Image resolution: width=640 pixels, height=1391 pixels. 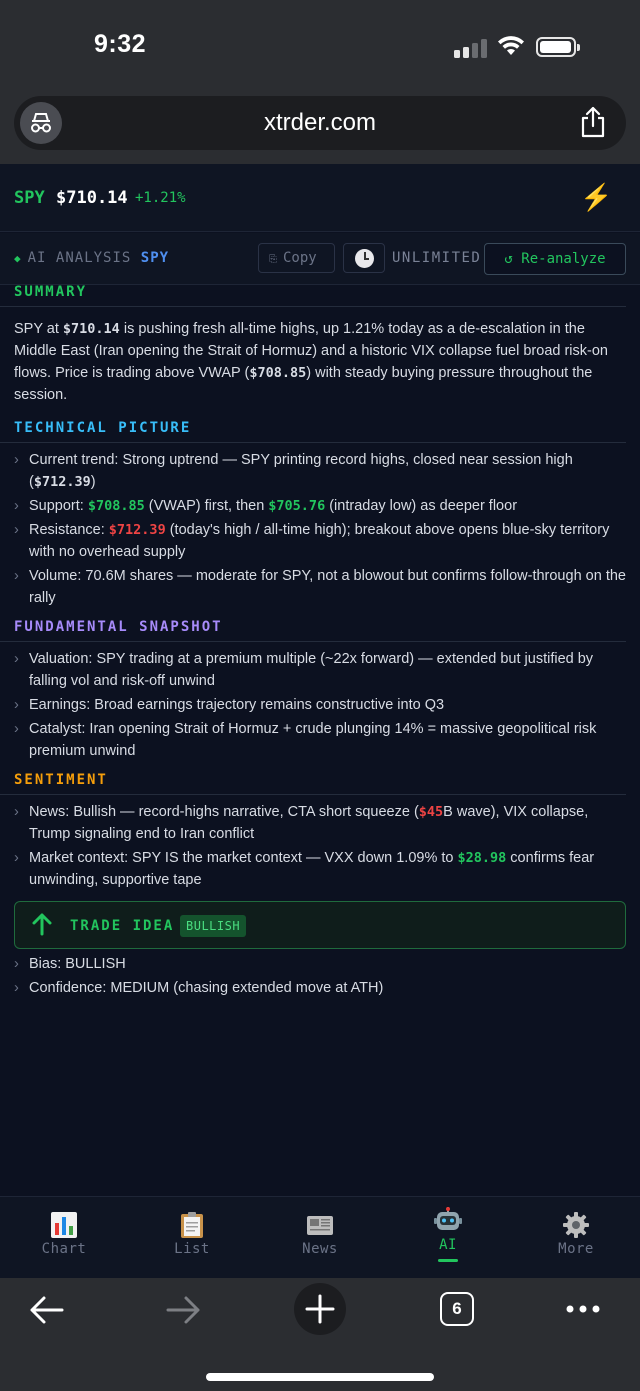 I want to click on tab-ai: AI, so click(x=448, y=1238).